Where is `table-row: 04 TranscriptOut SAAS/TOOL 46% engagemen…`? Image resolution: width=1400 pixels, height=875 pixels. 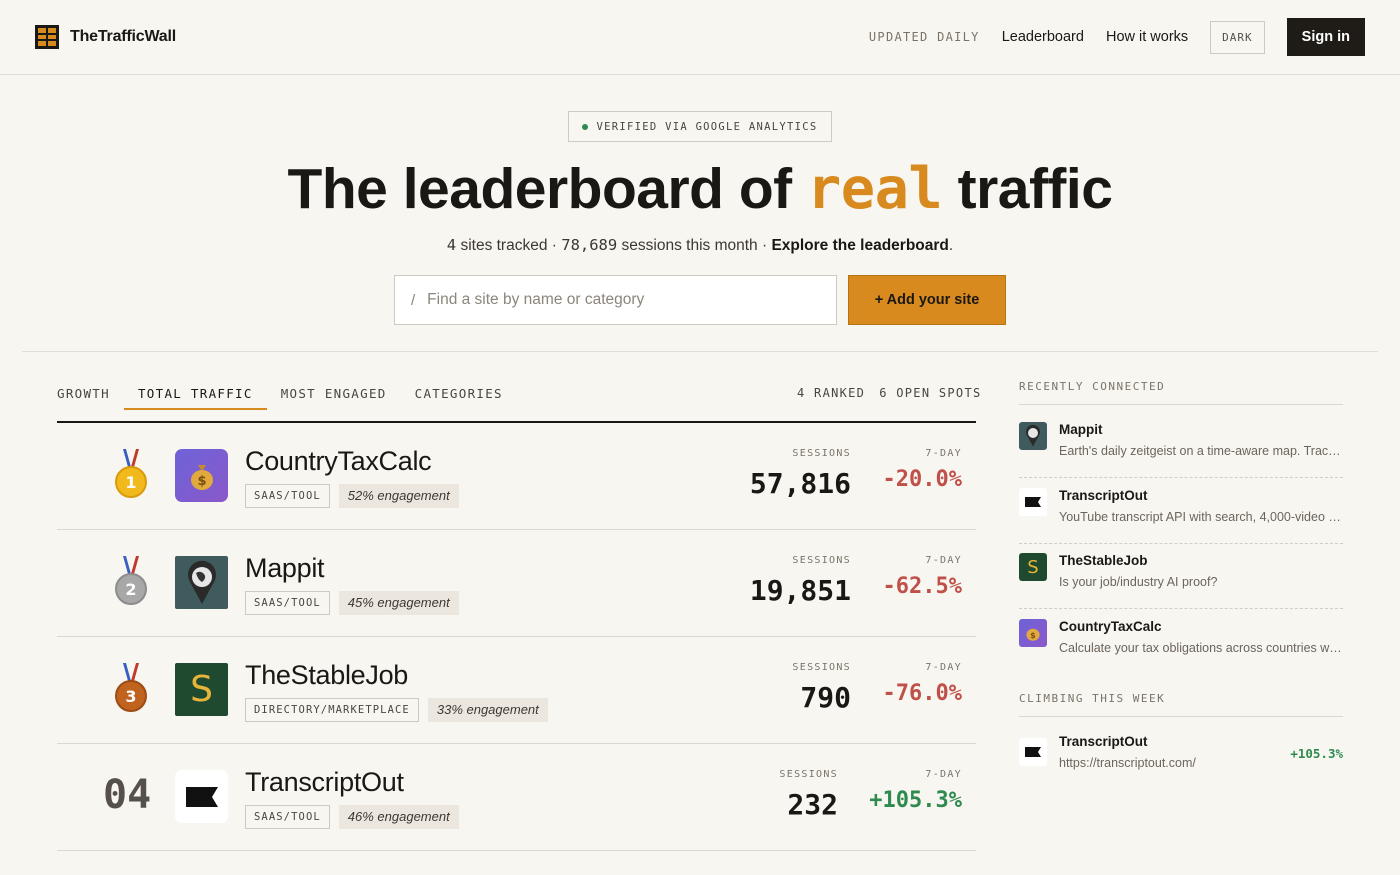 table-row: 04 TranscriptOut SAAS/TOOL 46% engagemen… is located at coordinates (516, 797).